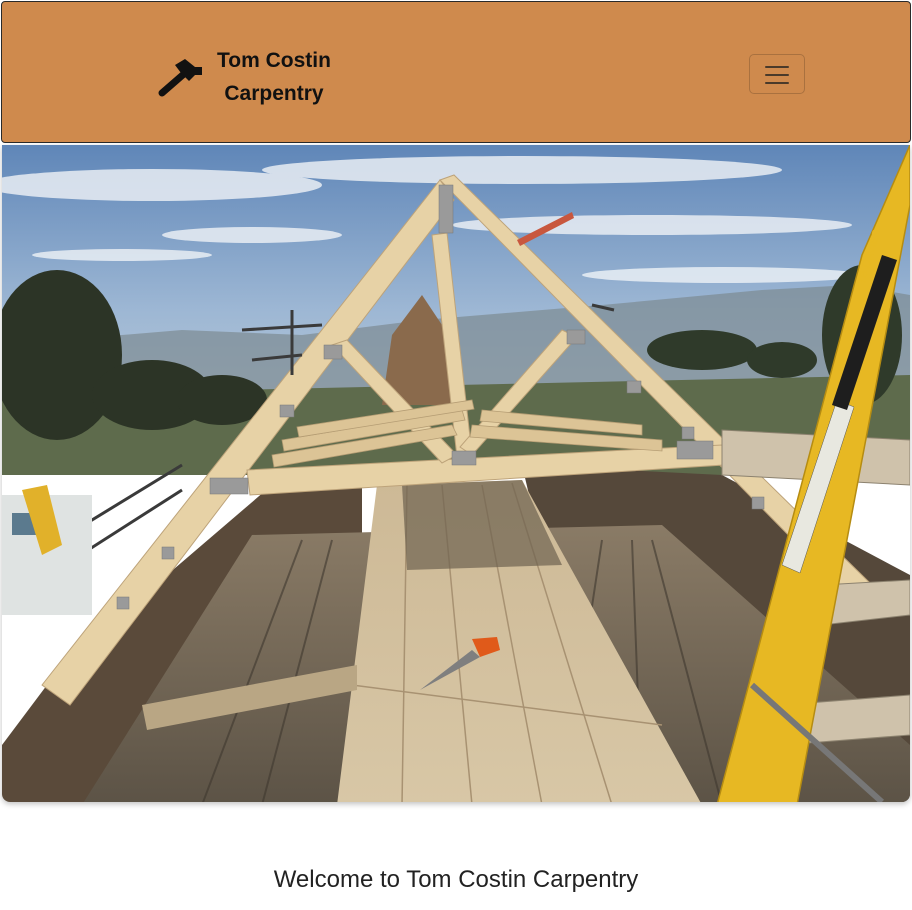  I want to click on brand-link: Tom Costin Carpentry, so click(244, 77).